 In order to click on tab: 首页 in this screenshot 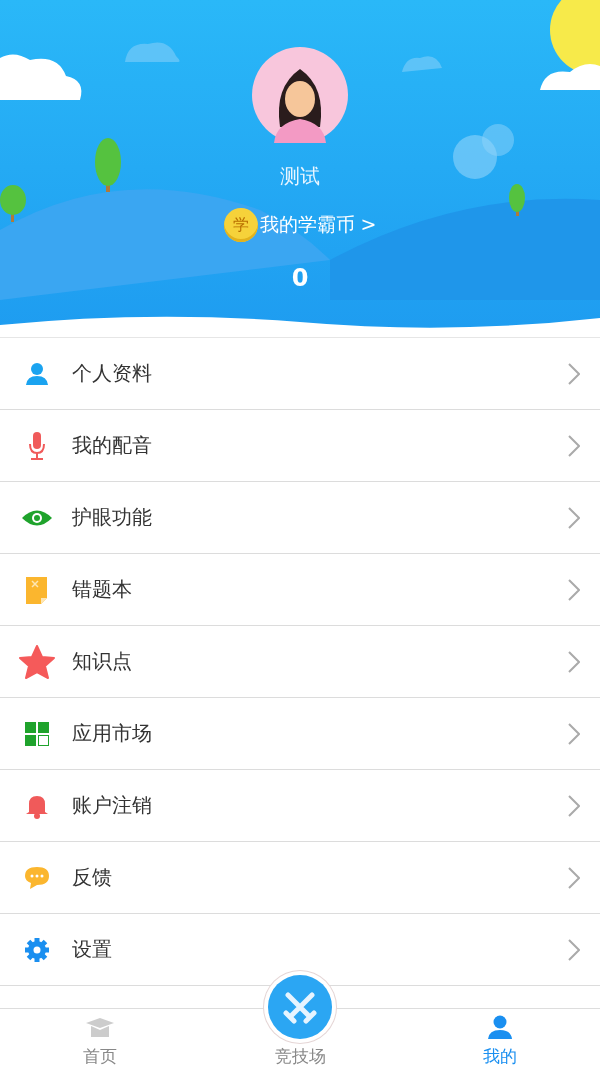, I will do `click(100, 1038)`.